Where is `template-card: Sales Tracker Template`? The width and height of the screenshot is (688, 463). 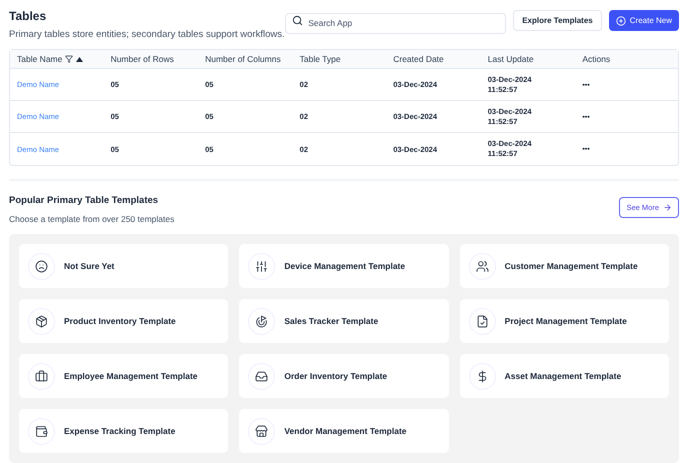
template-card: Sales Tracker Template is located at coordinates (344, 321).